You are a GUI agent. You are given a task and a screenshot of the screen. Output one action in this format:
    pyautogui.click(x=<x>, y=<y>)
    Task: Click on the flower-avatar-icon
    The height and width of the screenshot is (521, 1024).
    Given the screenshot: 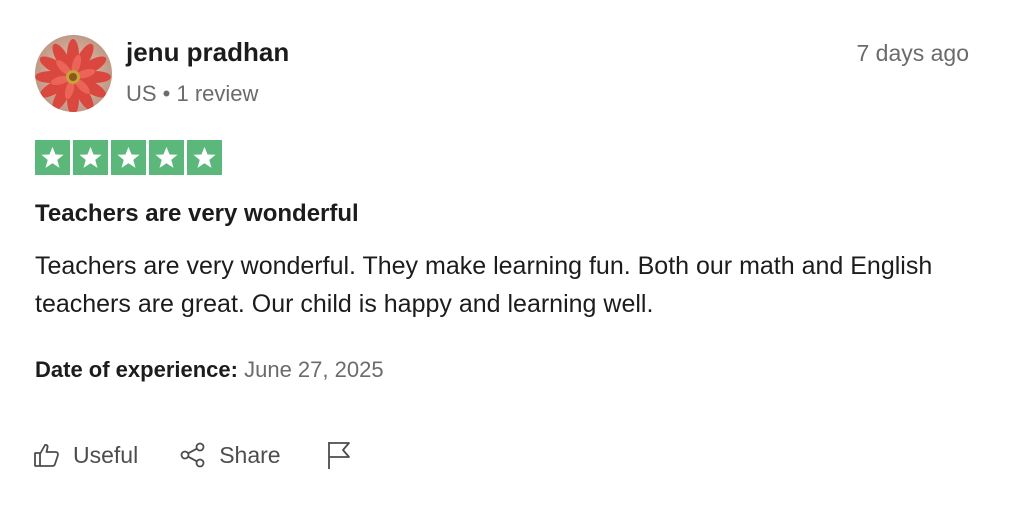 What is the action you would take?
    pyautogui.click(x=73, y=73)
    